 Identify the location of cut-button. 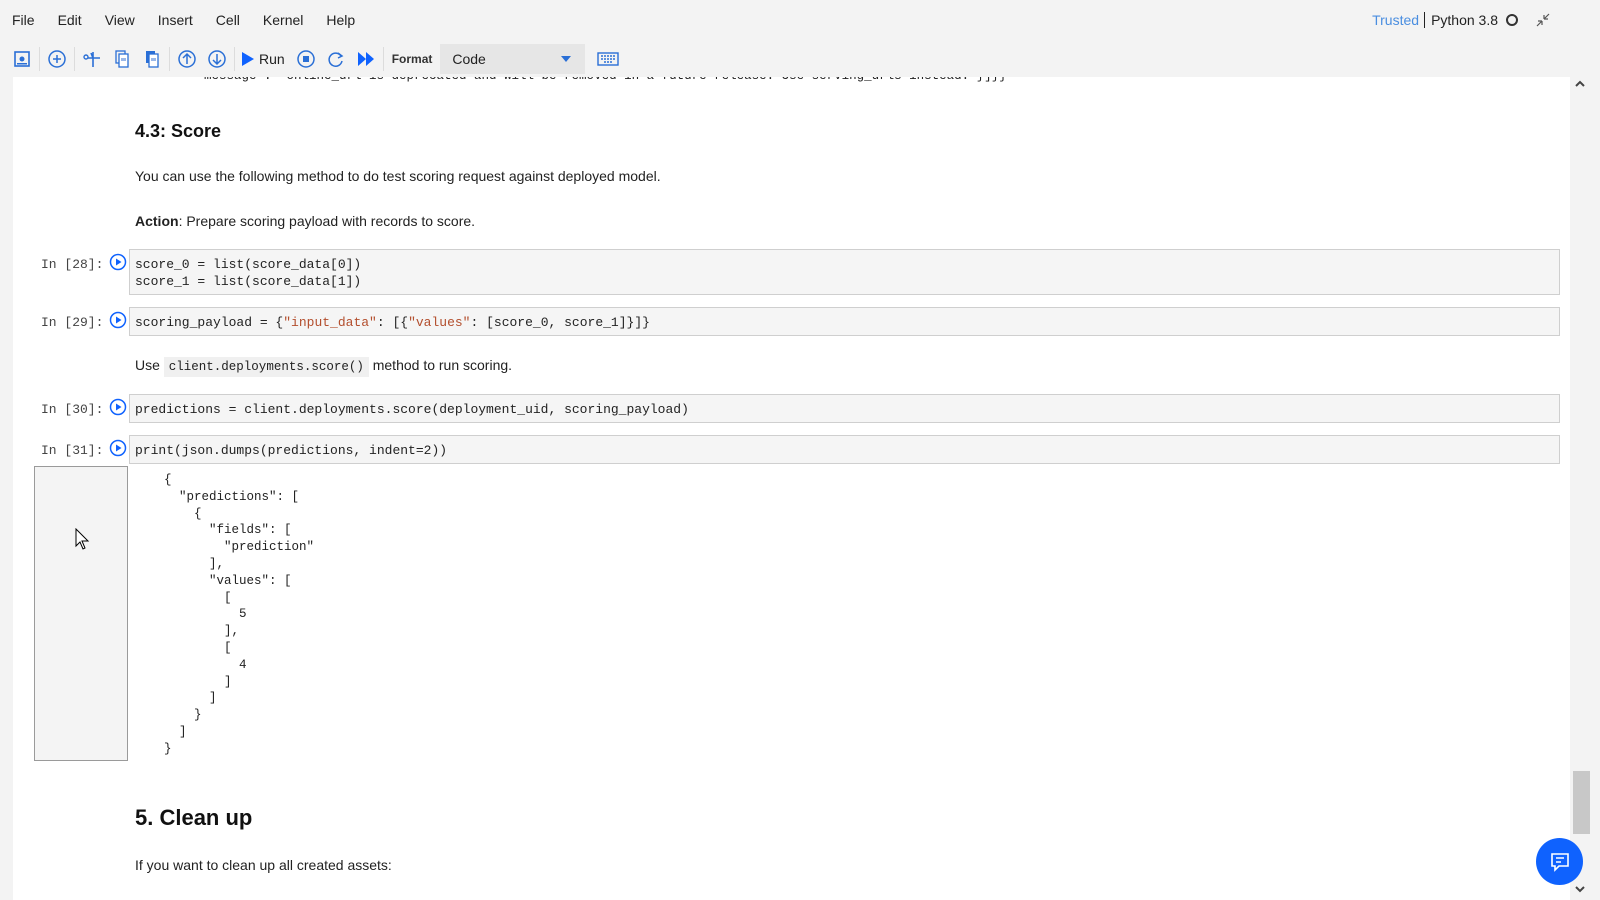
(92, 59).